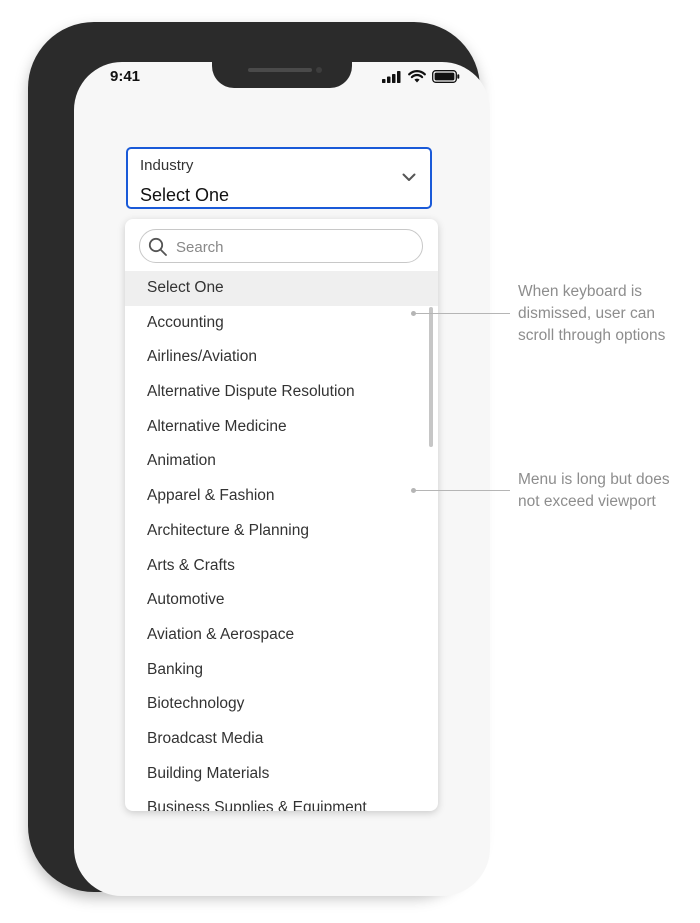  I want to click on menu-option: Aviation & Aerospace, so click(281, 635).